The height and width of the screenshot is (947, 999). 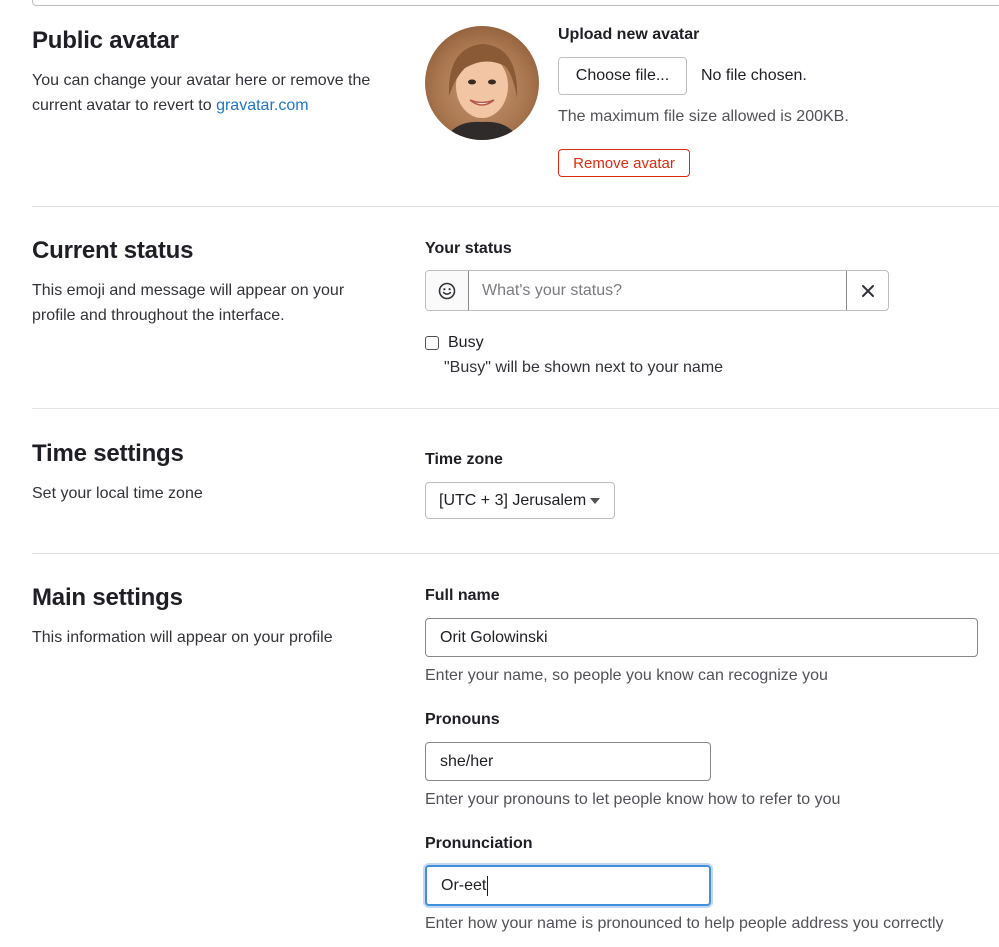 What do you see at coordinates (467, 761) in the screenshot?
I see `pronouns-value: she/her` at bounding box center [467, 761].